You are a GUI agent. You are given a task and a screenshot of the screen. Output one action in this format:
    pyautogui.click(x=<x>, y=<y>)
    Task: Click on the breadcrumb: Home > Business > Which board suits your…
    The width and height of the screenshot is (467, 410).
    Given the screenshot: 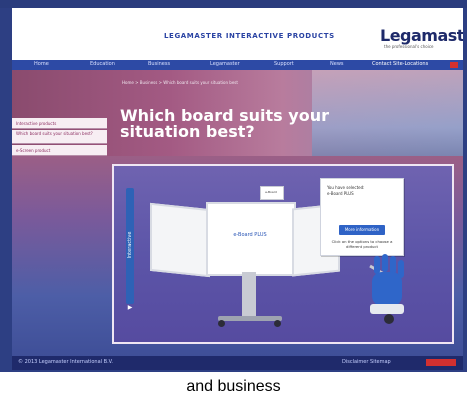 What is the action you would take?
    pyautogui.click(x=180, y=82)
    